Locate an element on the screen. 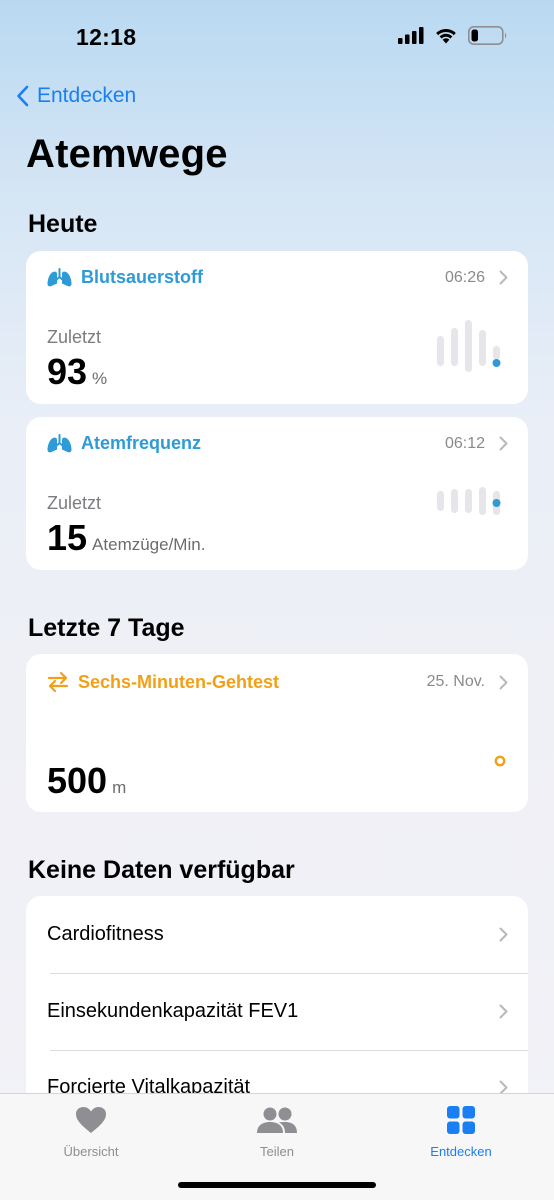 The image size is (554, 1200). value-number: 500 is located at coordinates (77, 780).